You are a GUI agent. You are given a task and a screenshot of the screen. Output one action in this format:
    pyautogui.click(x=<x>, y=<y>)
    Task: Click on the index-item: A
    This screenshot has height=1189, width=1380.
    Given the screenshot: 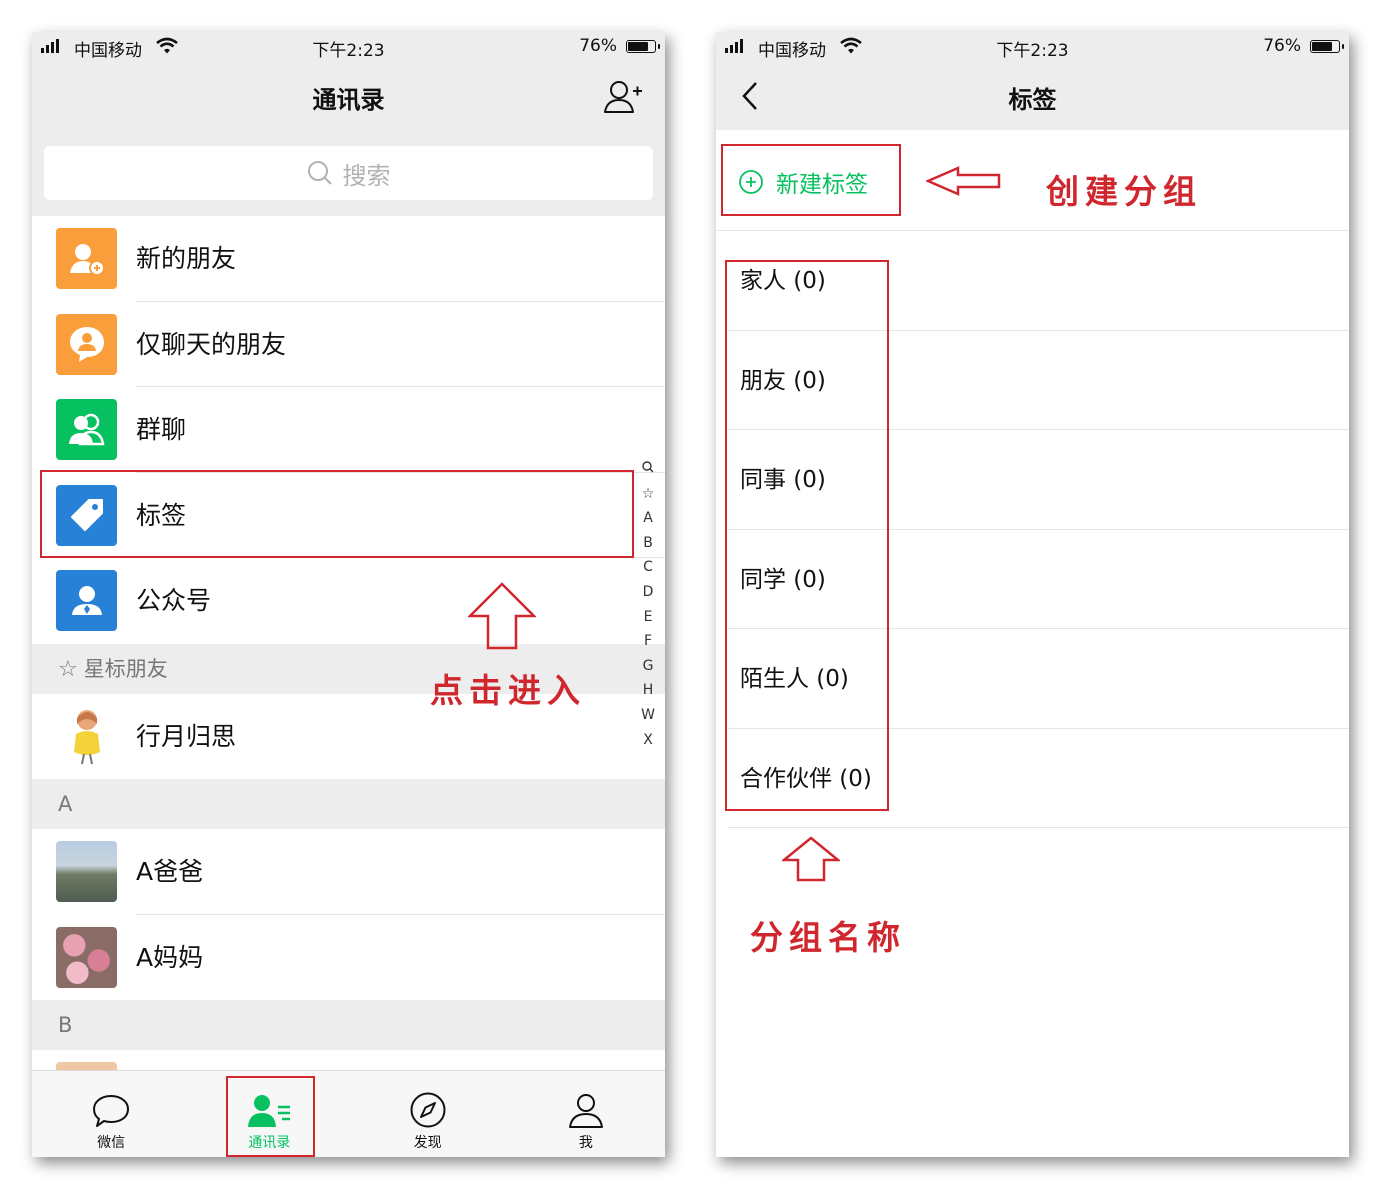 What is the action you would take?
    pyautogui.click(x=648, y=518)
    